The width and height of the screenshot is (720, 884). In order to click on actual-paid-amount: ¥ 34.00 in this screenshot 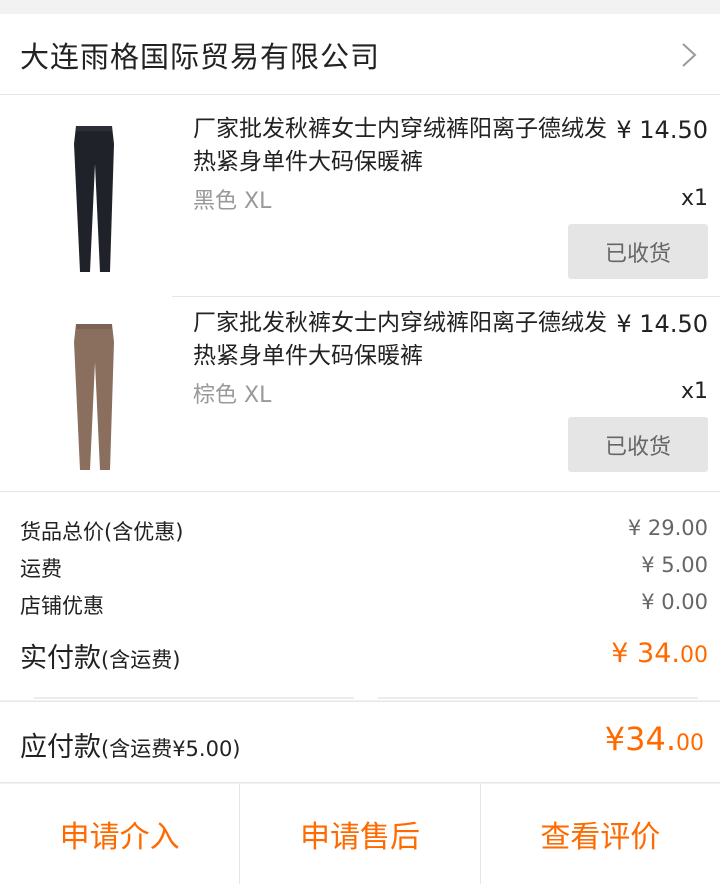, I will do `click(659, 653)`.